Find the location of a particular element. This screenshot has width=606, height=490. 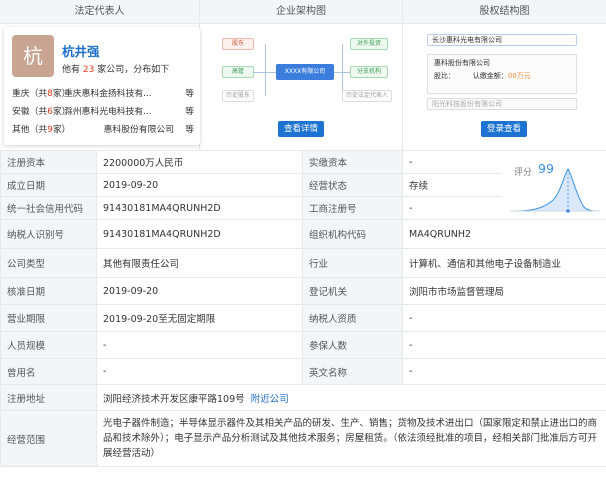

company-type-label: 公司类型 is located at coordinates (48, 263).